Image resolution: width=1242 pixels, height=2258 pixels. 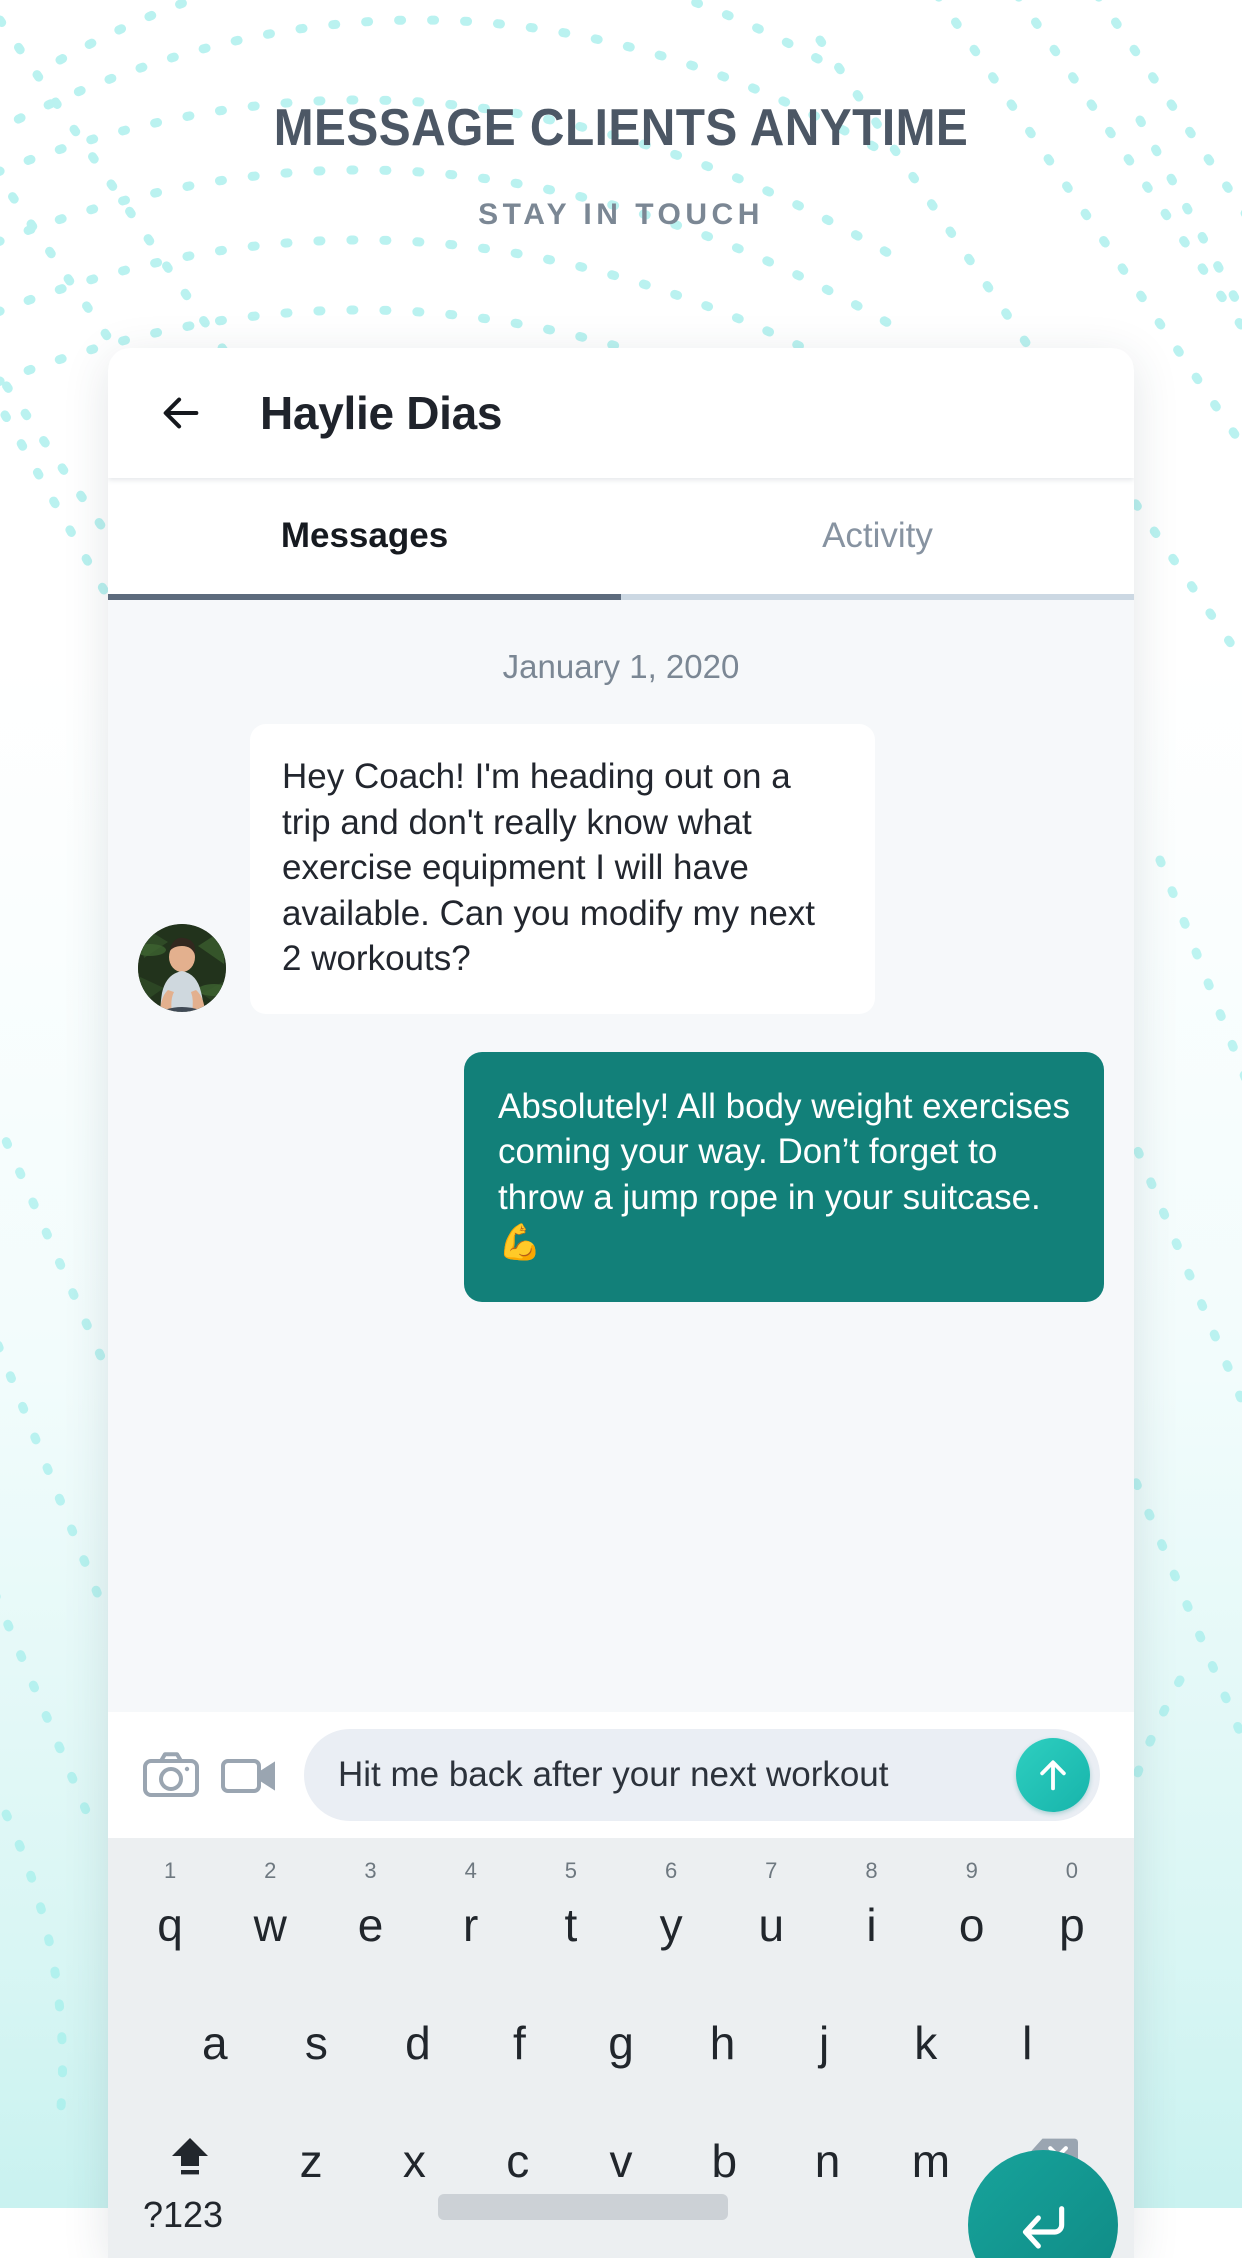 I want to click on key-u-number: 7, so click(x=771, y=1870).